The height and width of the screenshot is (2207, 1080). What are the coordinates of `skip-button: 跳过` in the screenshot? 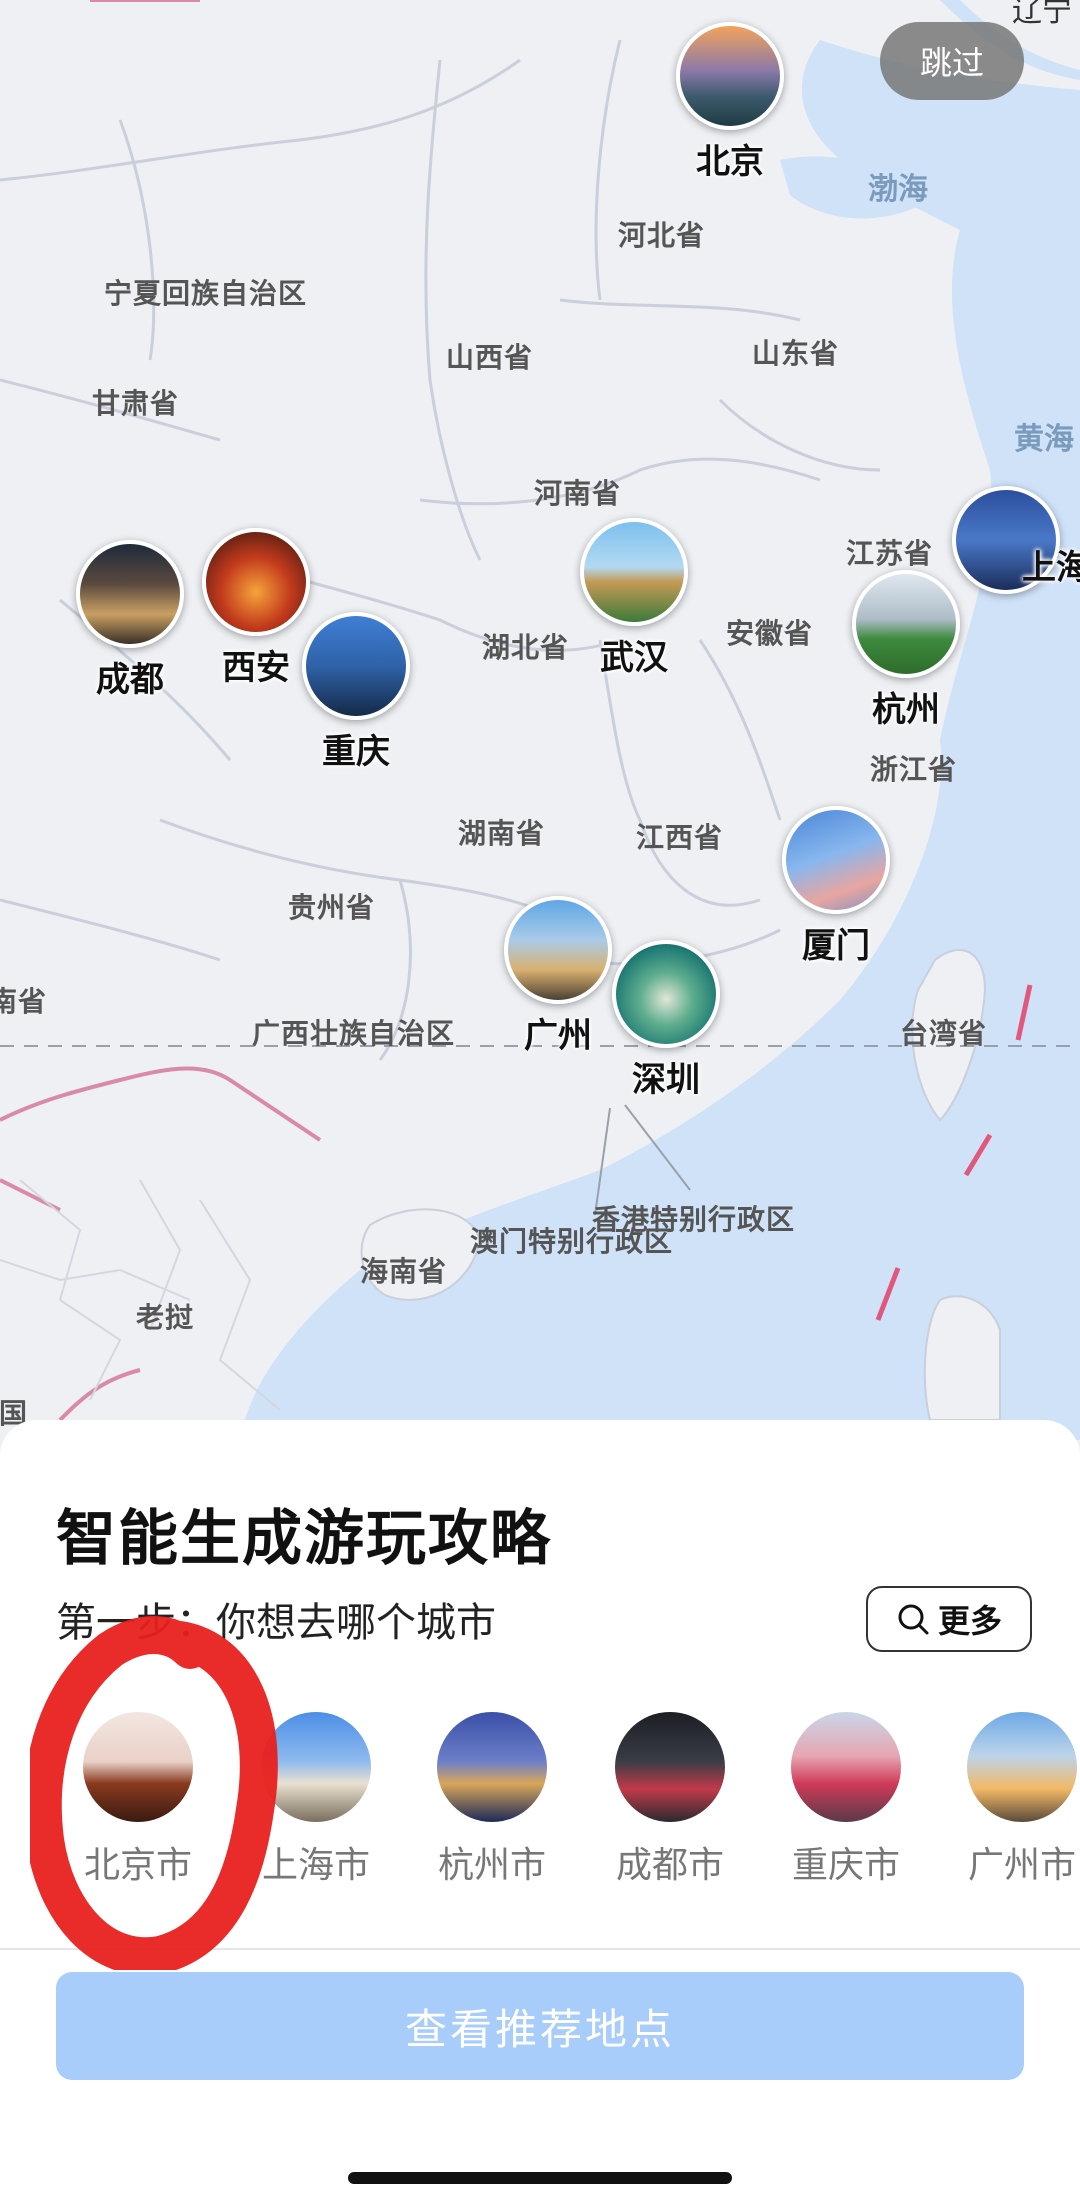 It's located at (952, 61).